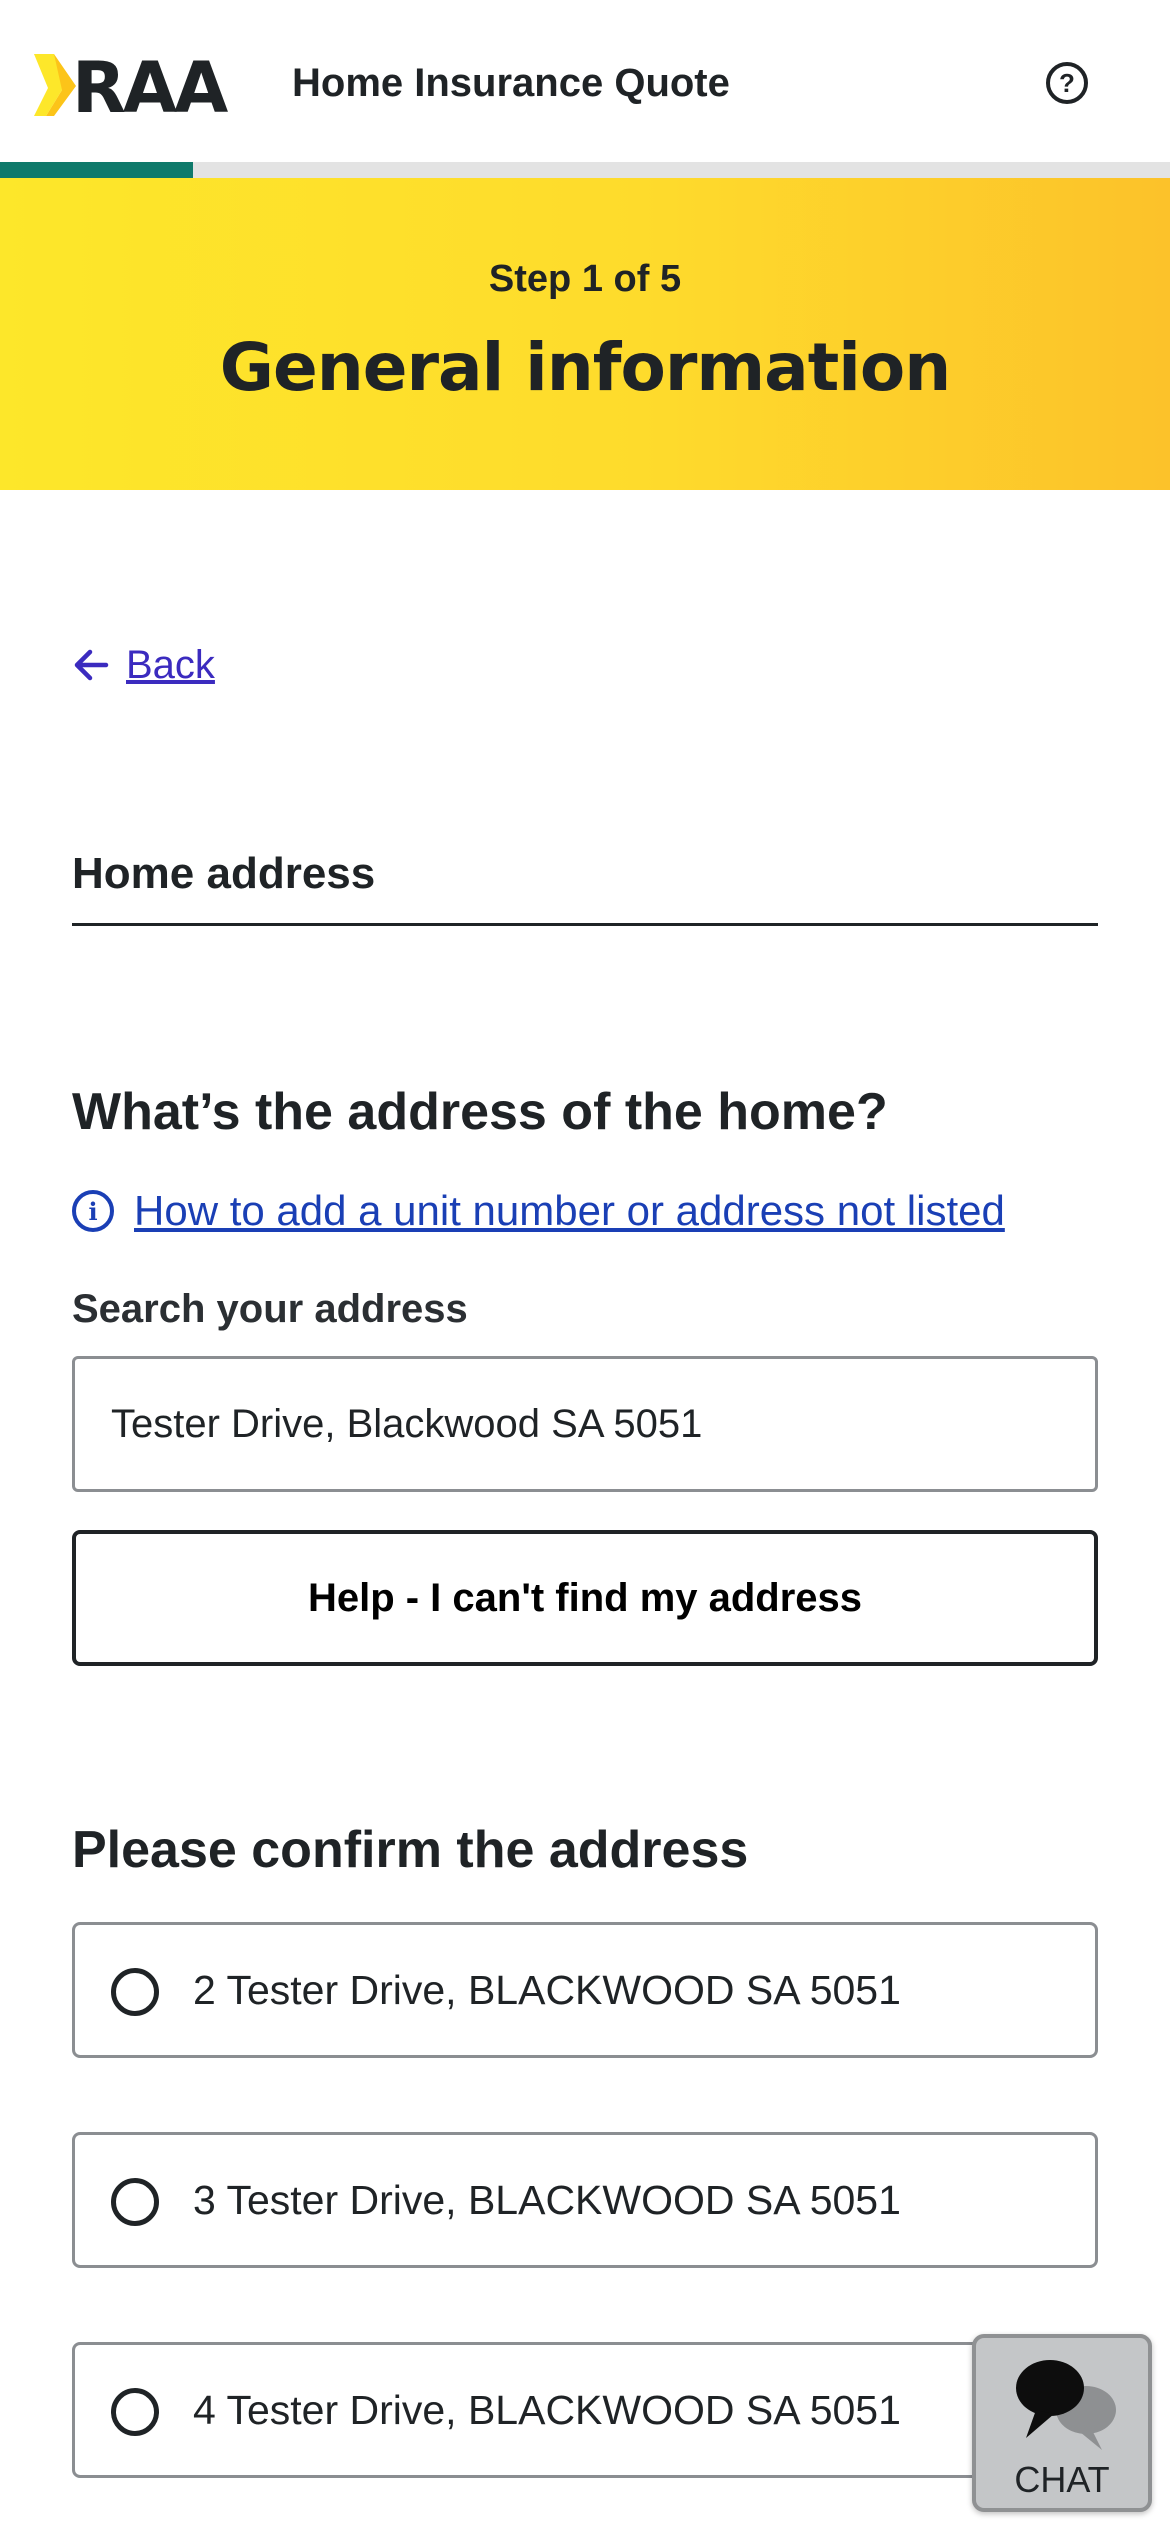 The width and height of the screenshot is (1170, 2532). Describe the element at coordinates (270, 1309) in the screenshot. I see `search-address-label: Search your address` at that location.